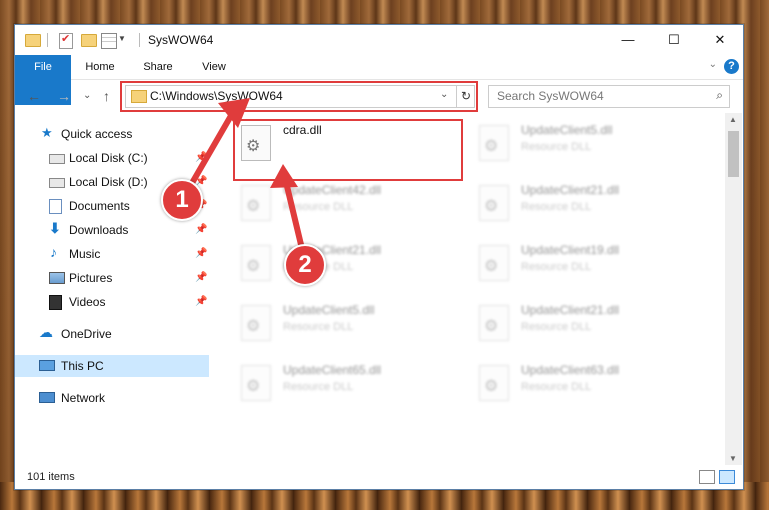 This screenshot has height=510, width=769. Describe the element at coordinates (305, 265) in the screenshot. I see `step-2-badge: 2` at that location.